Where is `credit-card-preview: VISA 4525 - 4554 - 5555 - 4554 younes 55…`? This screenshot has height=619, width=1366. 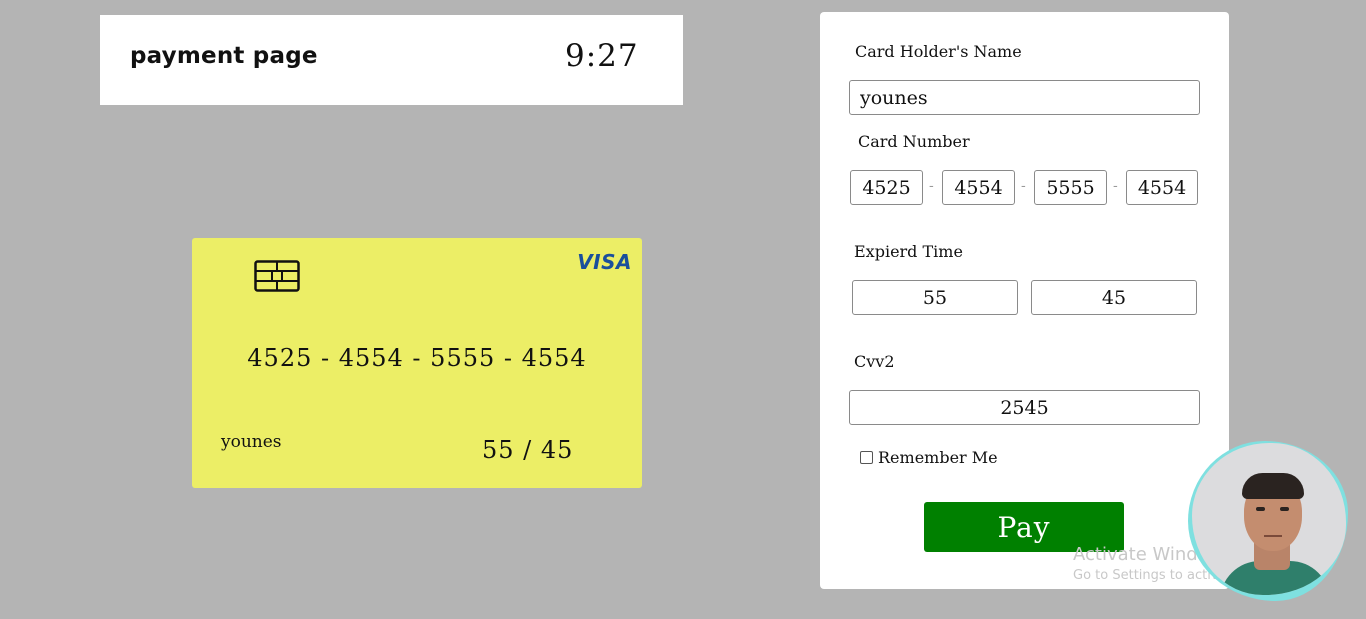 credit-card-preview: VISA 4525 - 4554 - 5555 - 4554 younes 55… is located at coordinates (417, 363).